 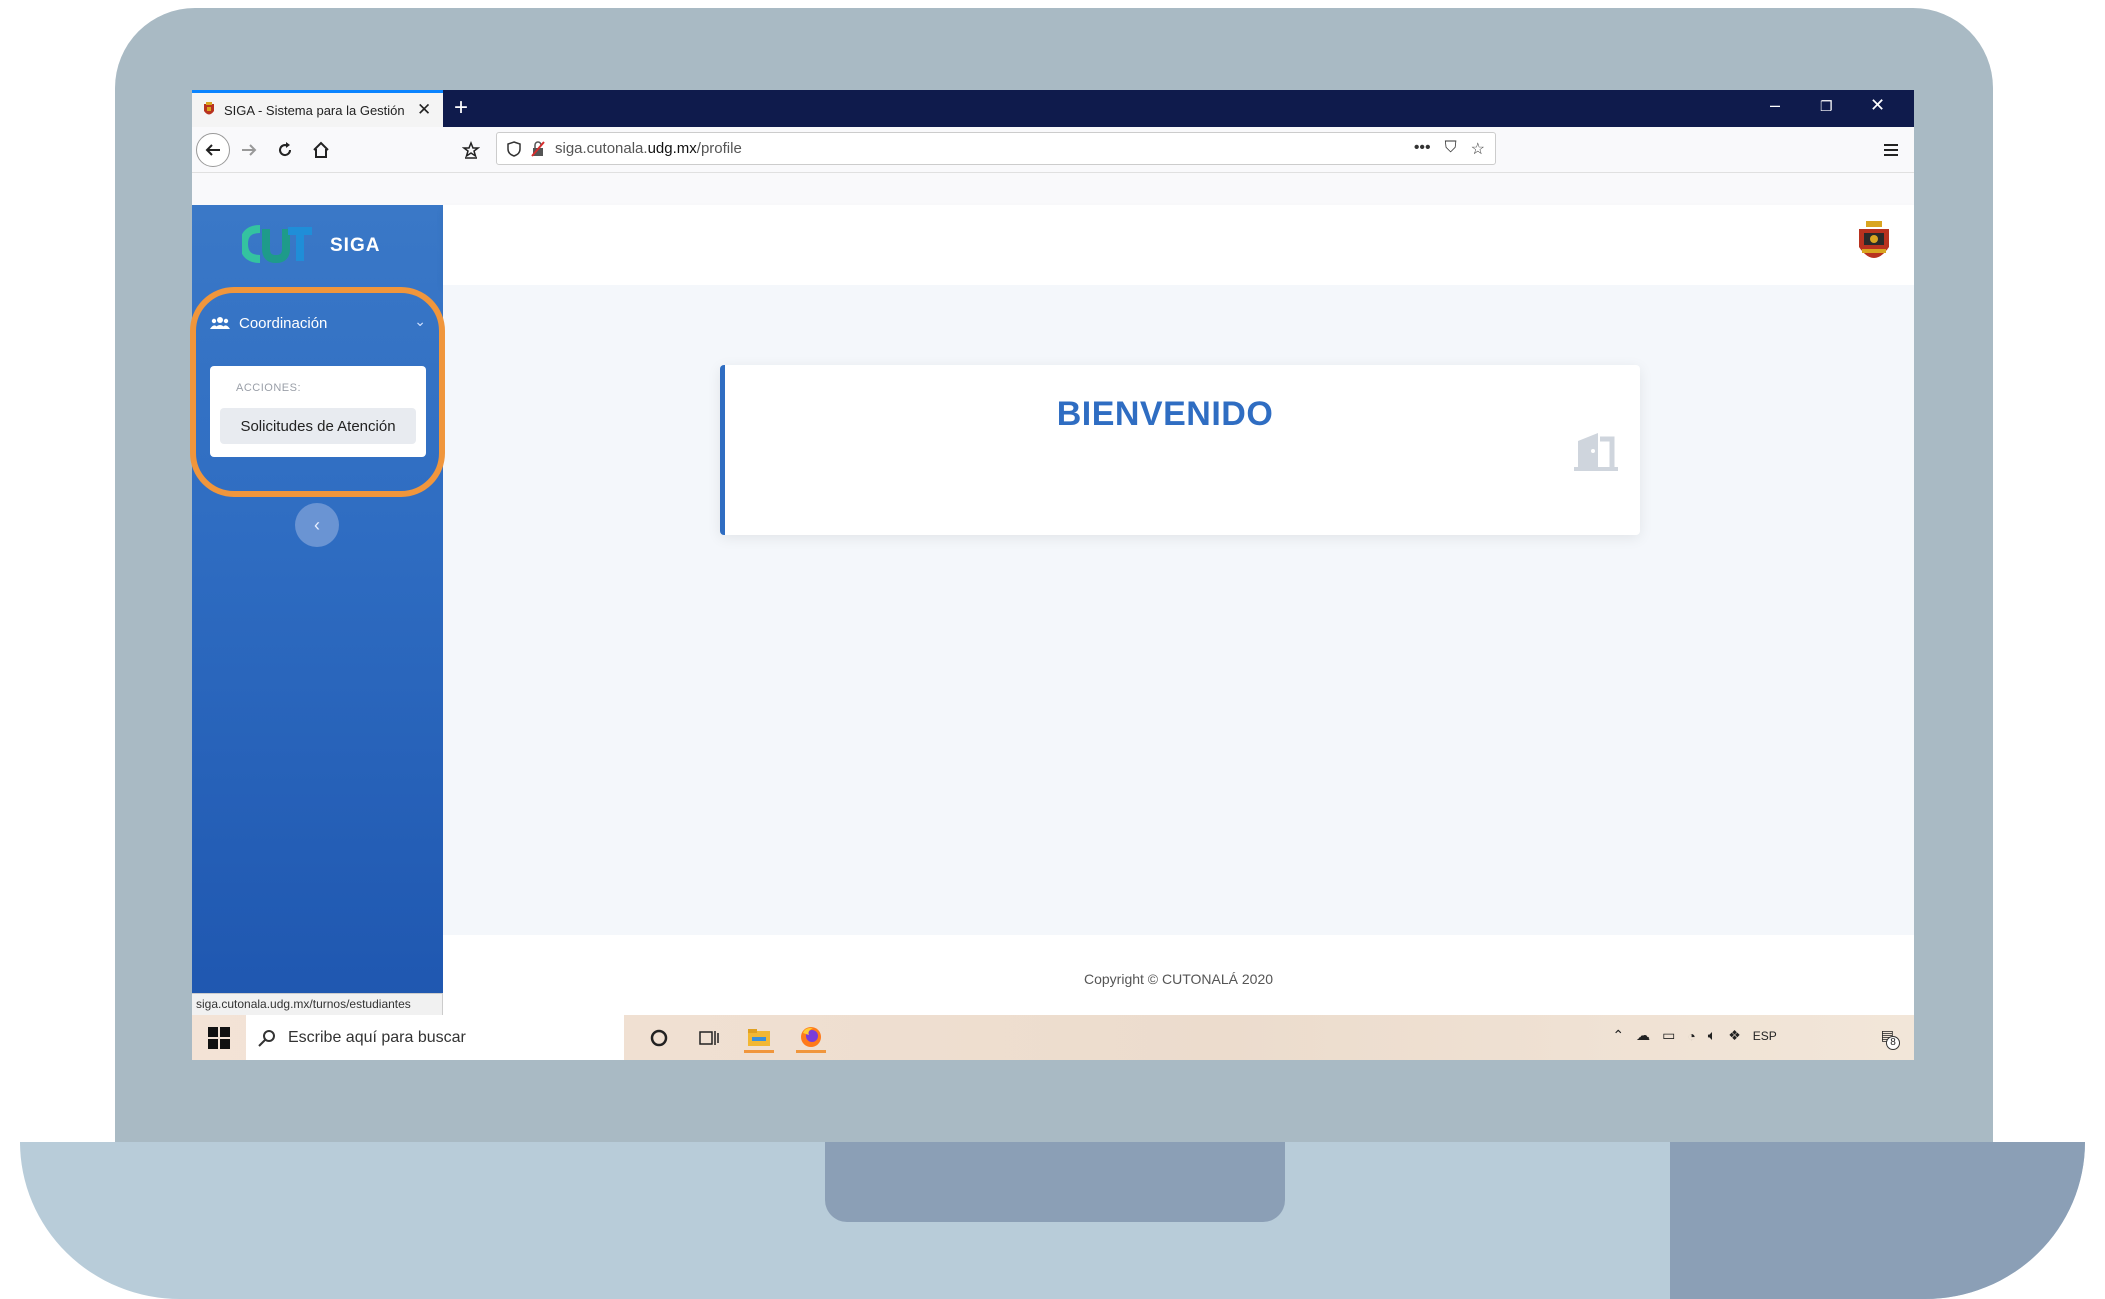 What do you see at coordinates (1734, 1035) in the screenshot?
I see `dropbox-icon: ❖` at bounding box center [1734, 1035].